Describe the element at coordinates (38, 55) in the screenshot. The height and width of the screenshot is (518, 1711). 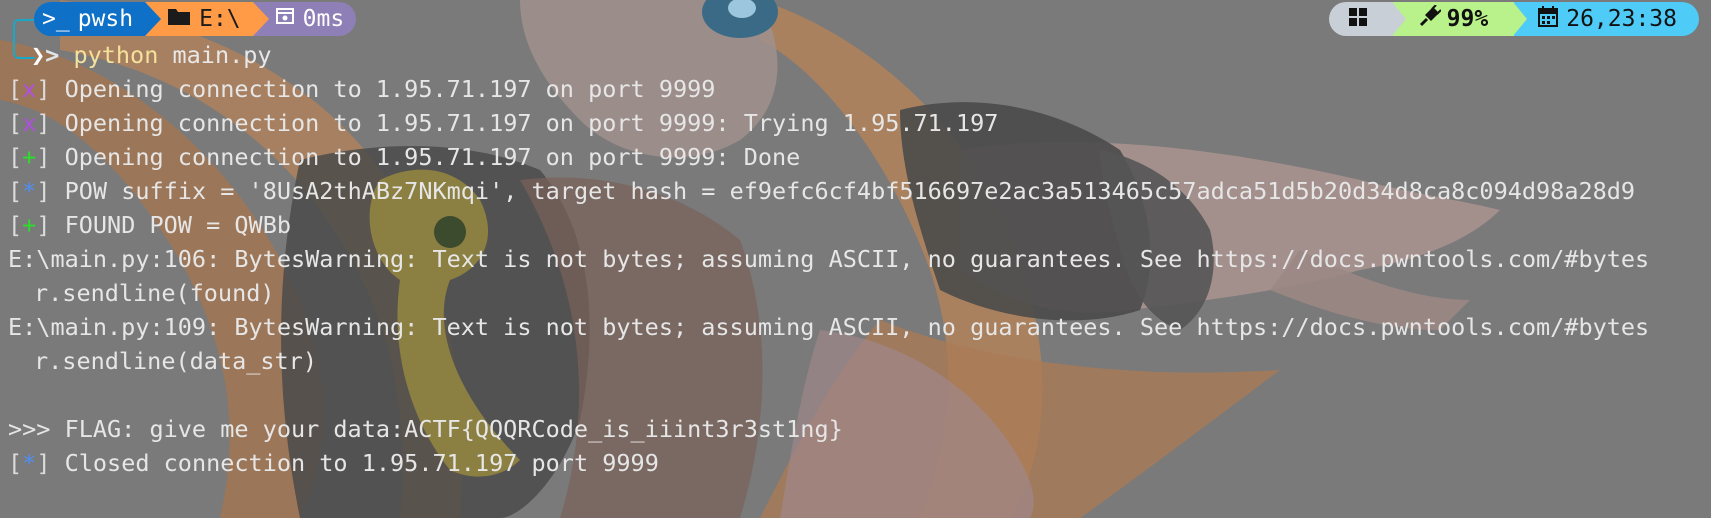
I see `chevron-right-icon: ❯` at that location.